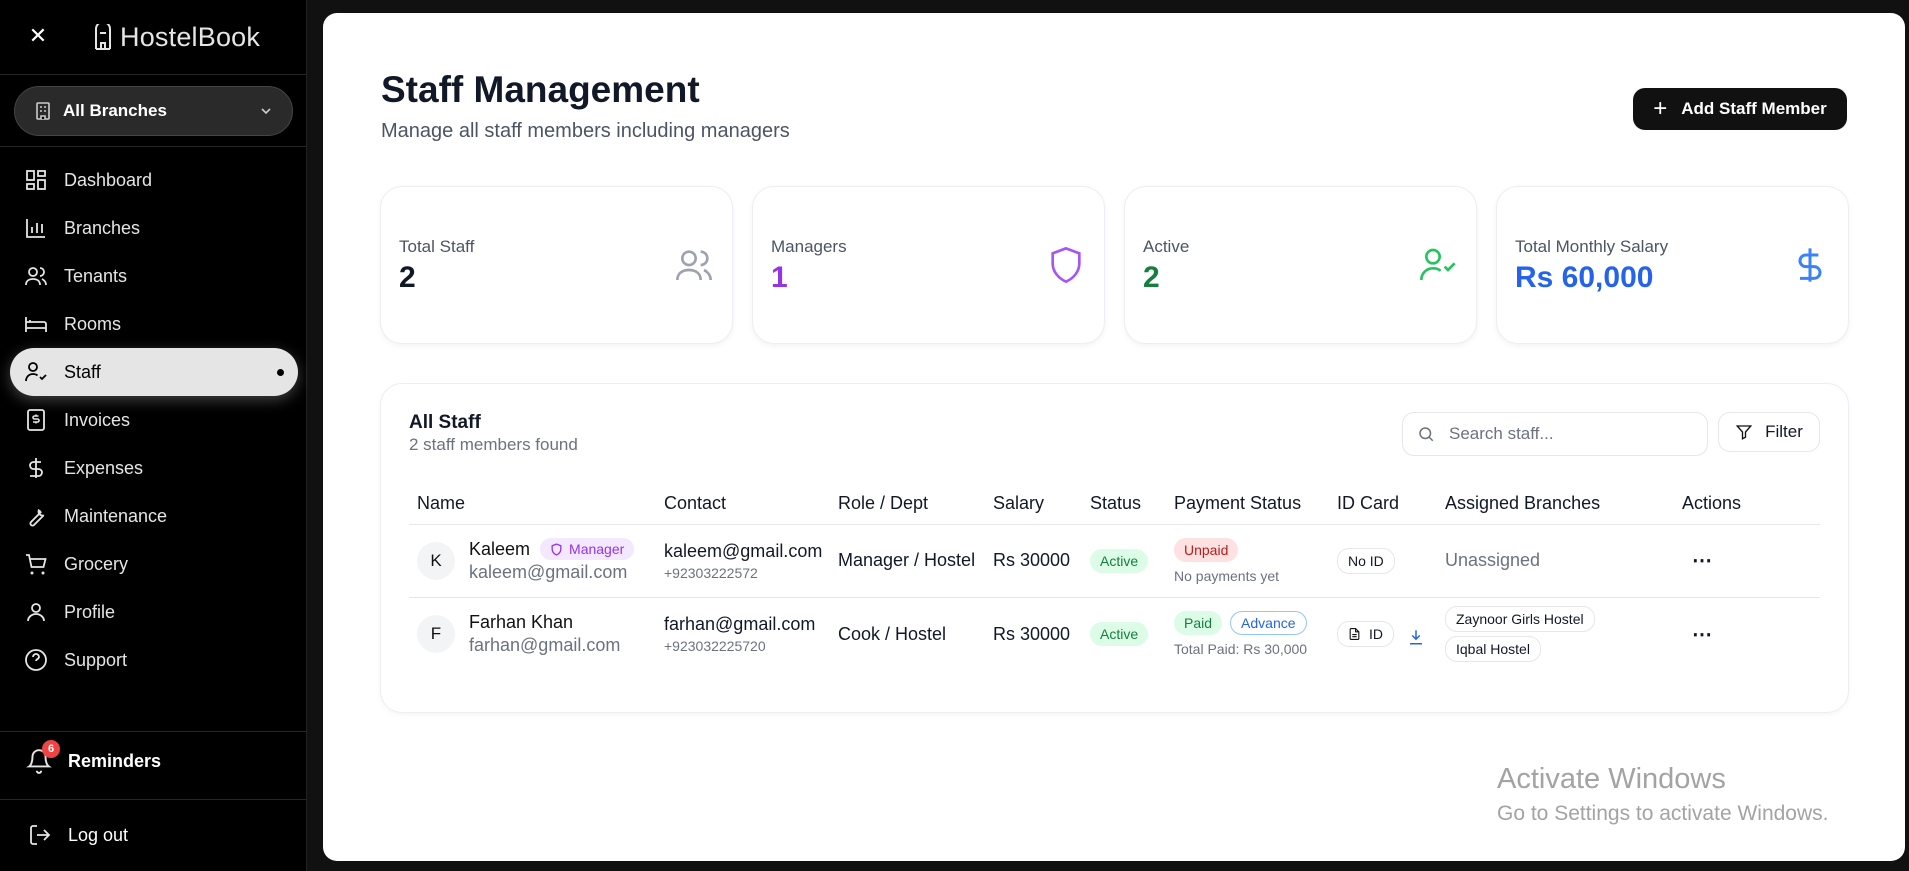 The height and width of the screenshot is (871, 1909). Describe the element at coordinates (96, 563) in the screenshot. I see `sidebar-item-label: Grocery` at that location.